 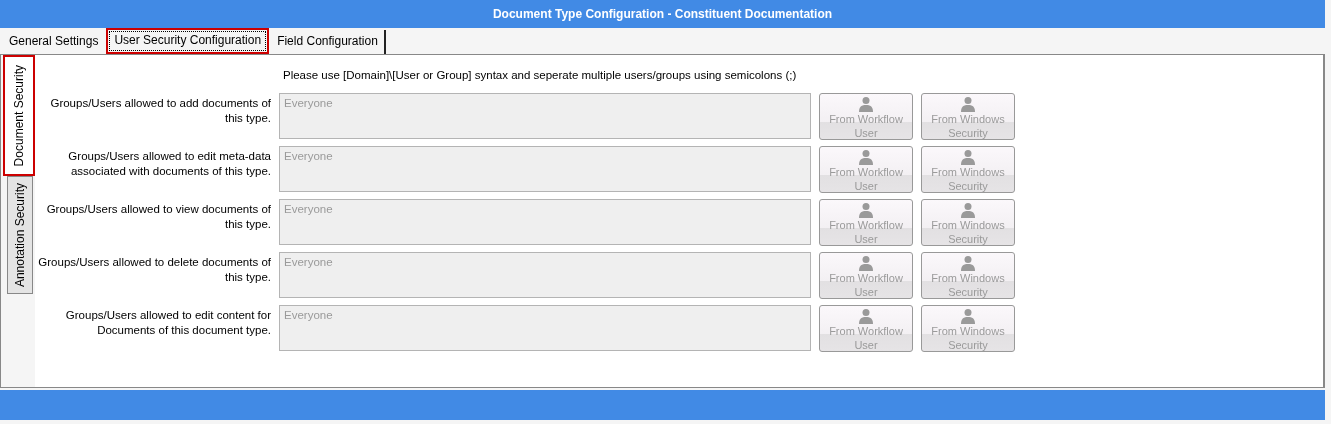 I want to click on field-label: Groups/Users allowed to delete documents of this type., so click(x=154, y=270).